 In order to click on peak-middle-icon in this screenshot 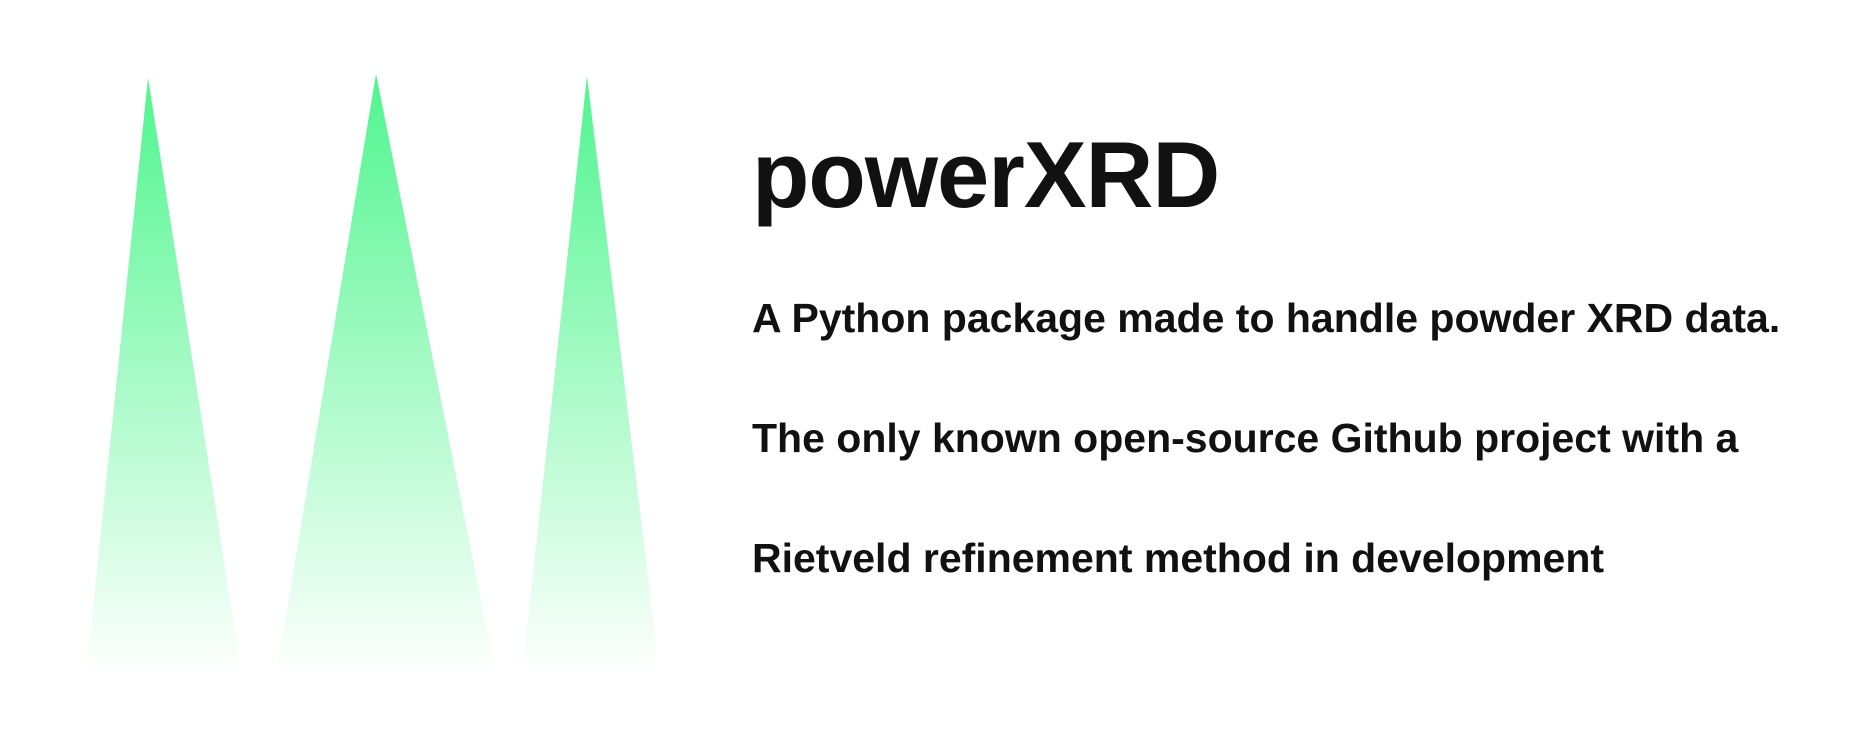, I will do `click(386, 375)`.